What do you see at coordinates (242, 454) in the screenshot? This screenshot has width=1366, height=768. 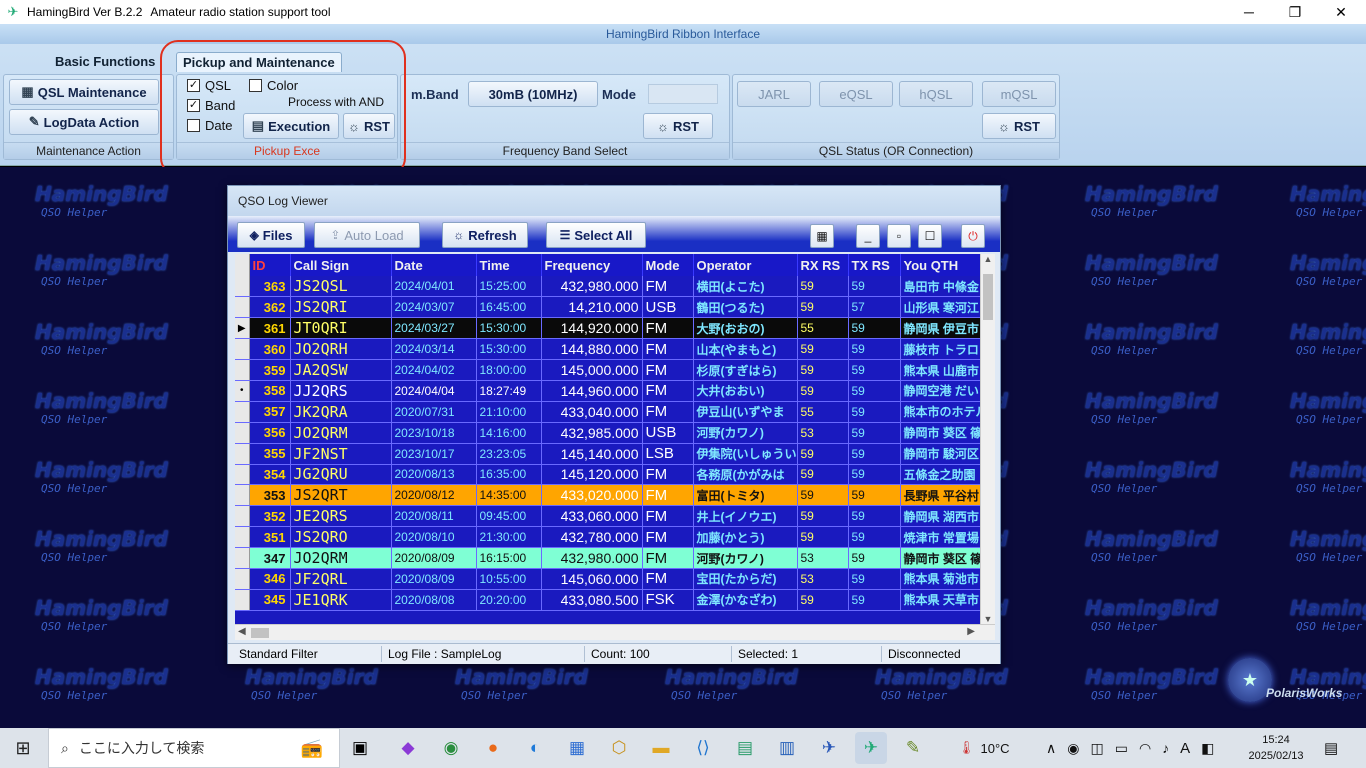 I see `row-selector` at bounding box center [242, 454].